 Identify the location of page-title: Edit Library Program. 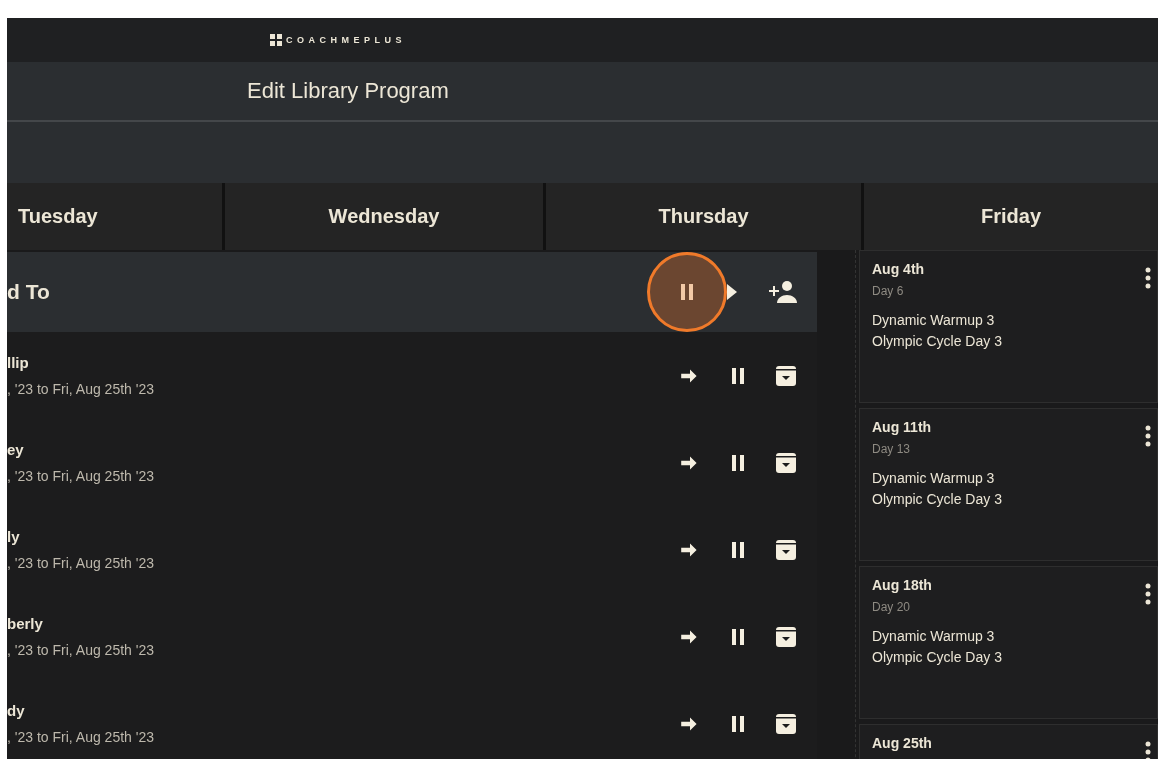
(348, 91).